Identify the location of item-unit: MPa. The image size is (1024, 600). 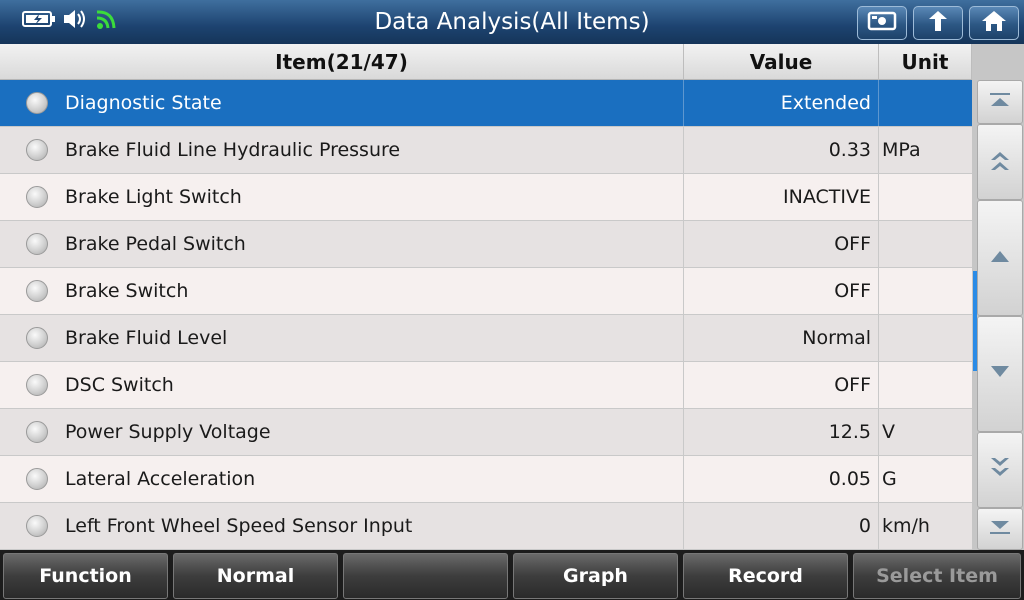
(901, 150).